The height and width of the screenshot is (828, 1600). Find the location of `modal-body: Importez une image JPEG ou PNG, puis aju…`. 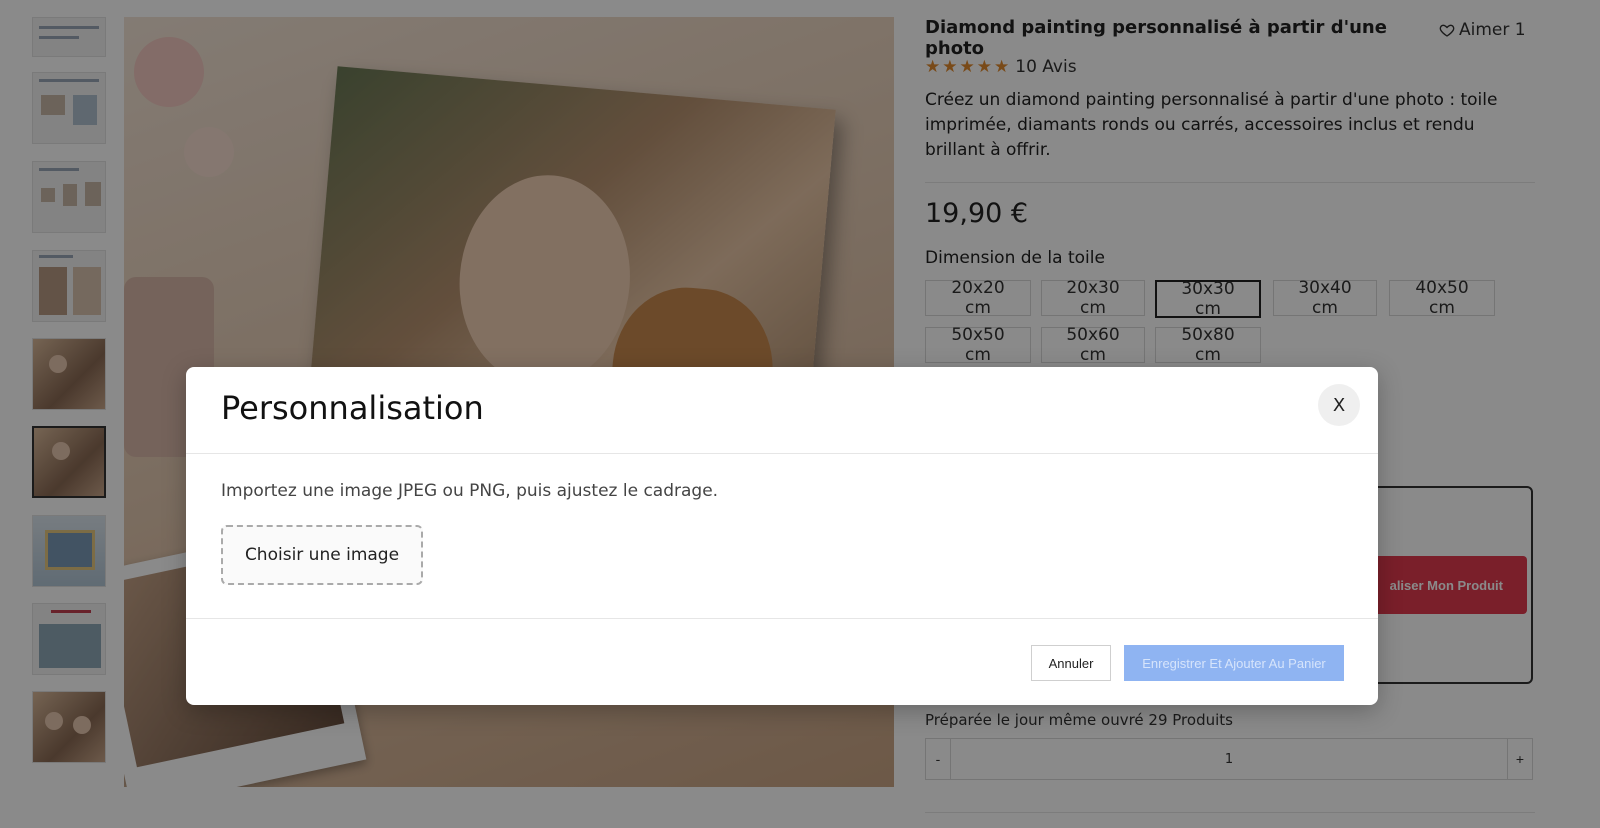

modal-body: Importez une image JPEG ou PNG, puis aju… is located at coordinates (782, 536).